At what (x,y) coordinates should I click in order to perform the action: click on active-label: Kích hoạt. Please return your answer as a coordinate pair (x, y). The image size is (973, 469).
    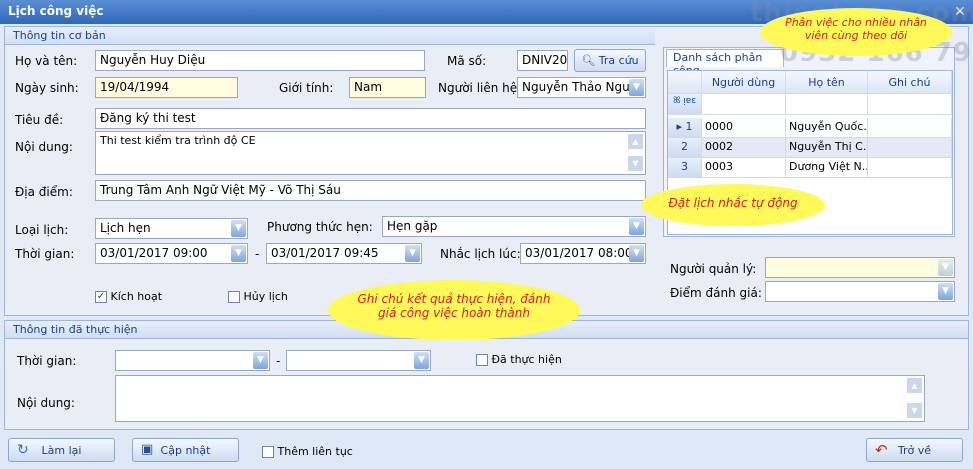
    Looking at the image, I should click on (136, 296).